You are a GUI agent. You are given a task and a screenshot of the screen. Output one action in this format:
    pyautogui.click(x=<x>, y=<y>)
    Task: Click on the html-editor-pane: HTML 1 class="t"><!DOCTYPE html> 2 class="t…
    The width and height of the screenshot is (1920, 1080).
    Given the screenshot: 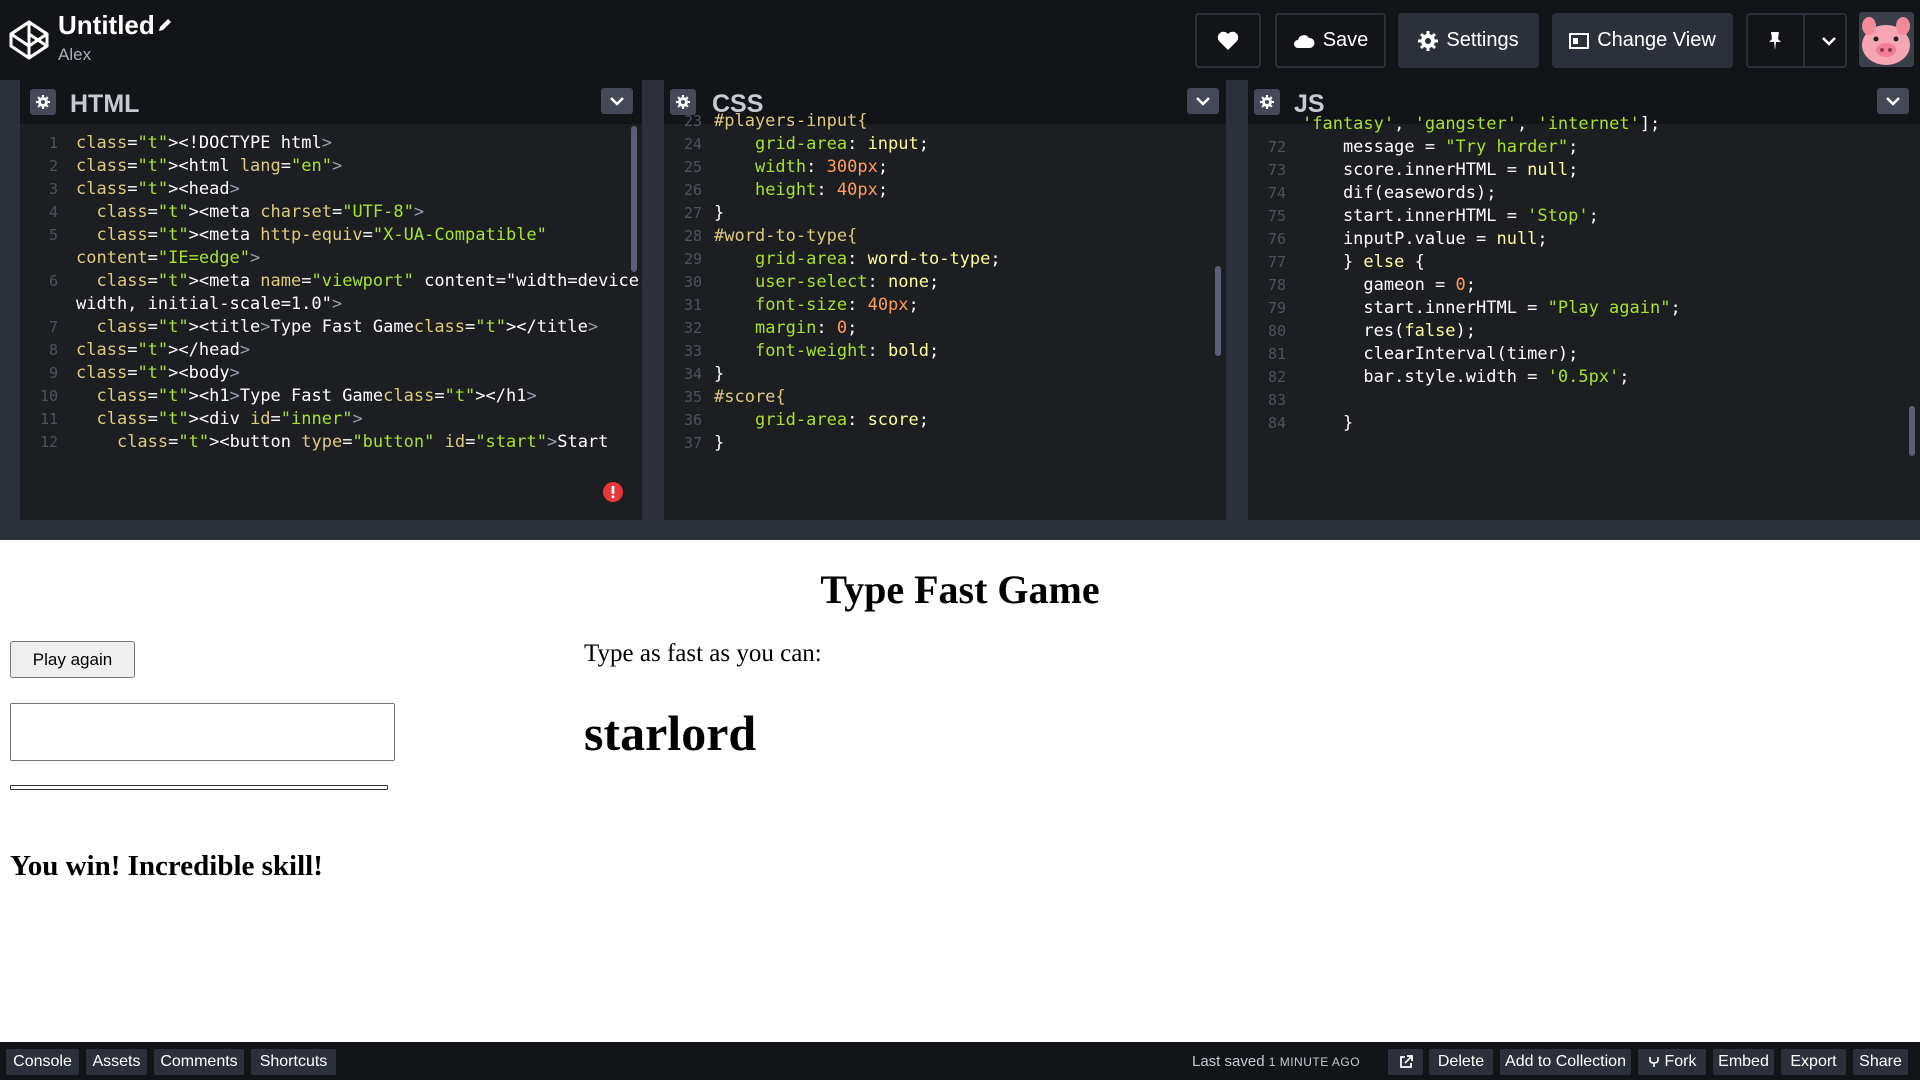 What is the action you would take?
    pyautogui.click(x=331, y=300)
    